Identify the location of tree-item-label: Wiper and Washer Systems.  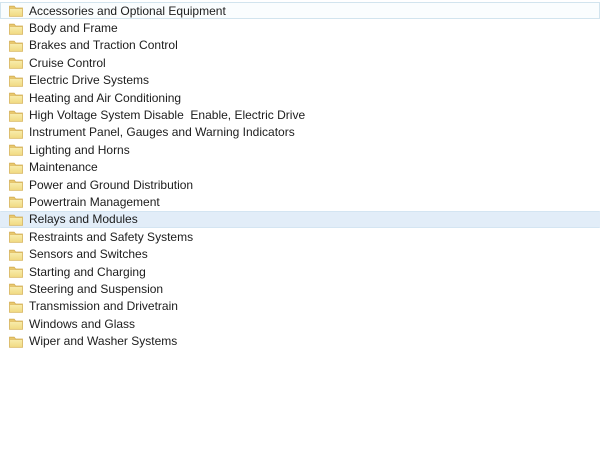
(103, 341).